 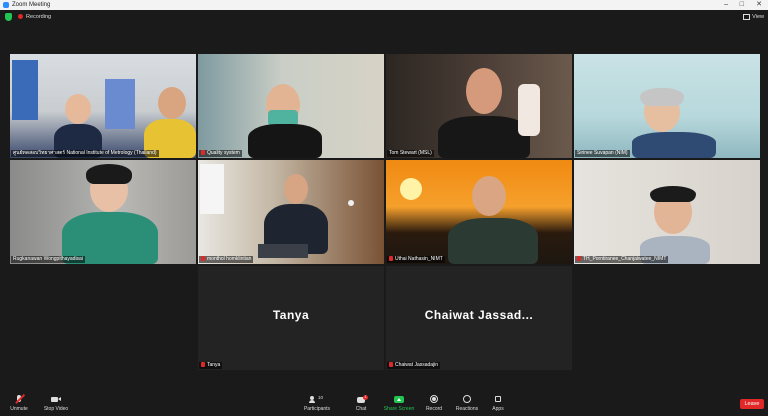 I want to click on participant-name: Sirinee Suvapan (NIM), so click(x=602, y=153).